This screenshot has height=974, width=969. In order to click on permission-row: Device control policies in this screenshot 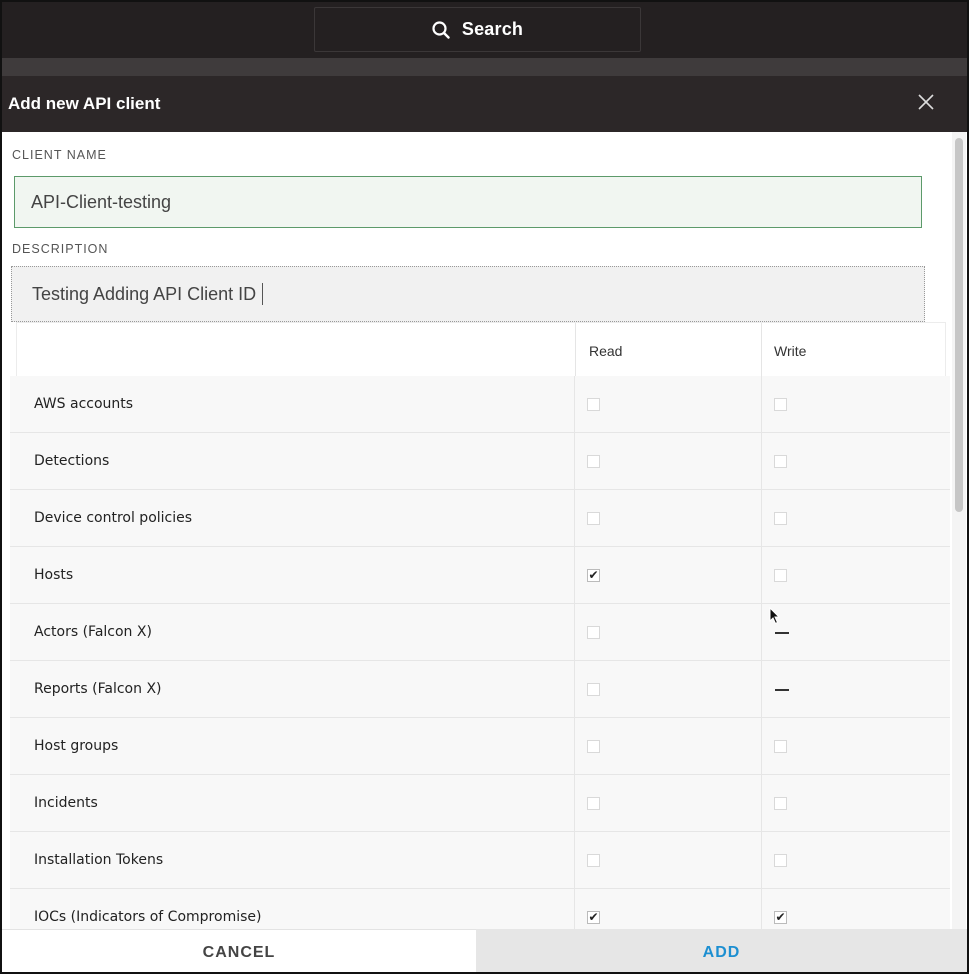, I will do `click(480, 518)`.